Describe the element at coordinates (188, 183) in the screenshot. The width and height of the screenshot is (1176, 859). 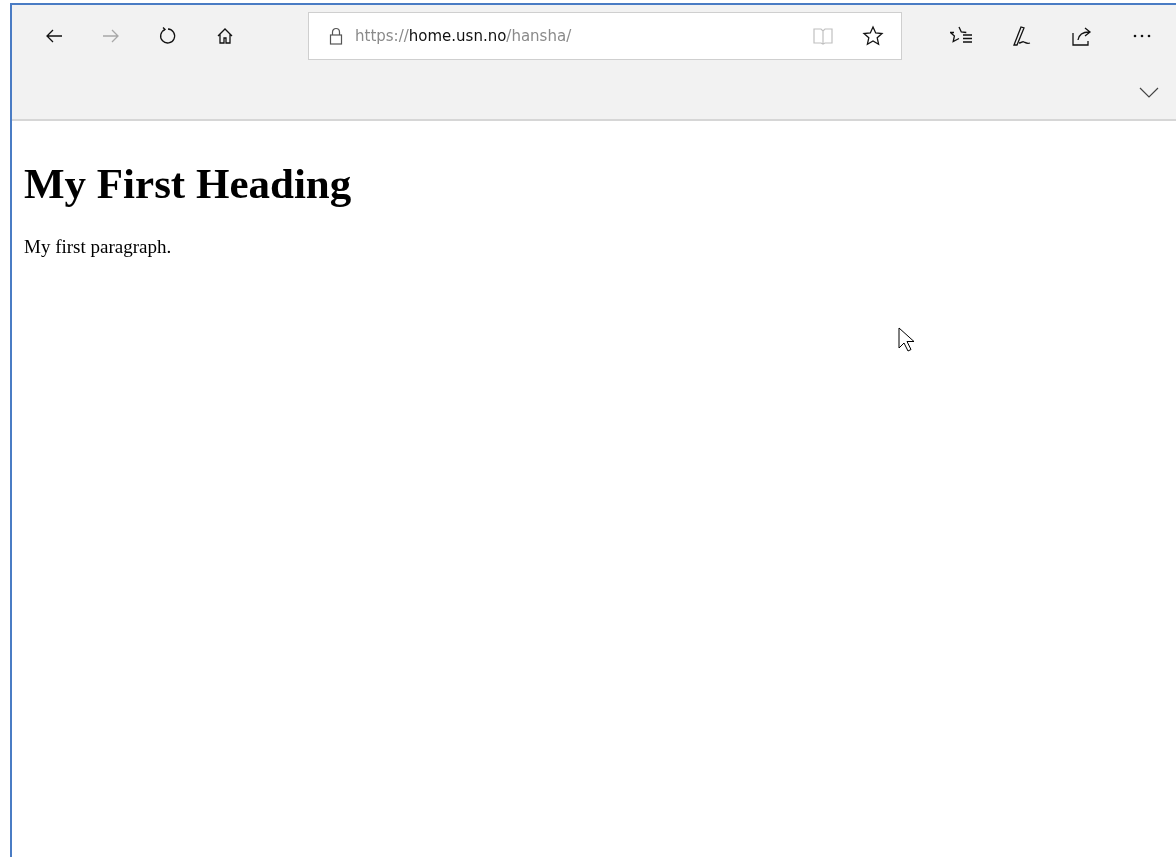
I see `page-heading: My First Heading` at that location.